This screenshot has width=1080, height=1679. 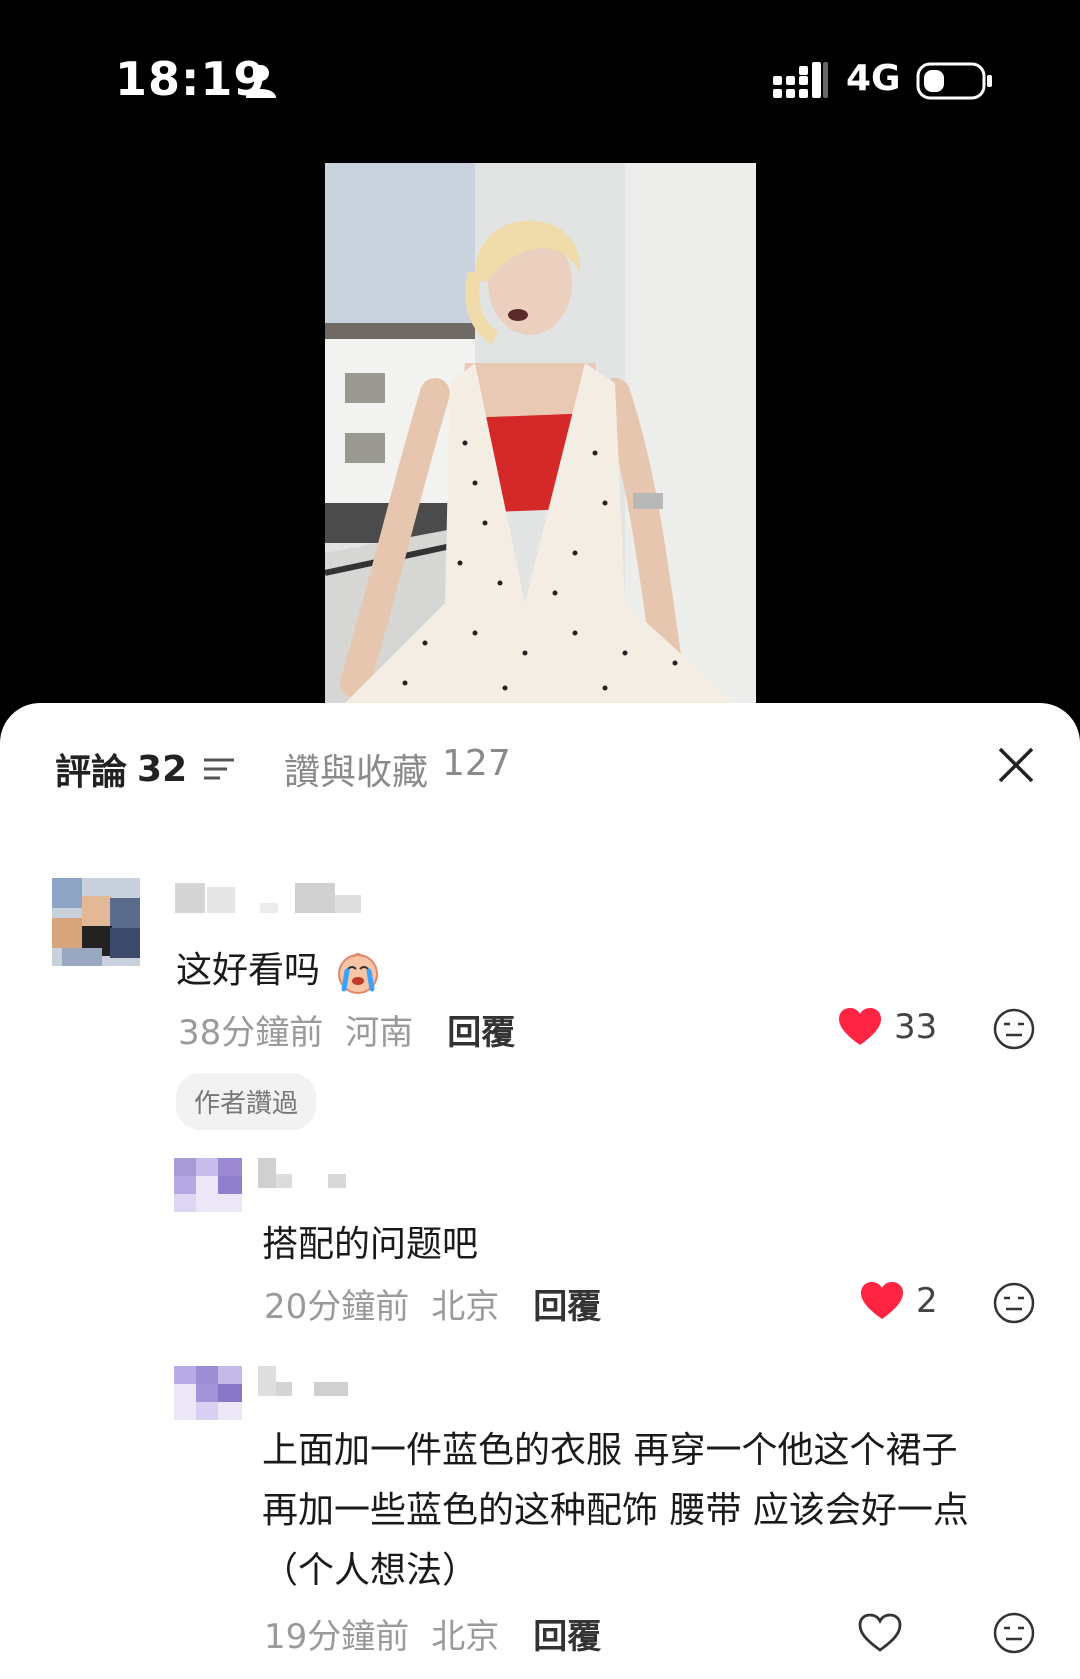 I want to click on comment-text: 这好看吗, so click(x=278, y=971).